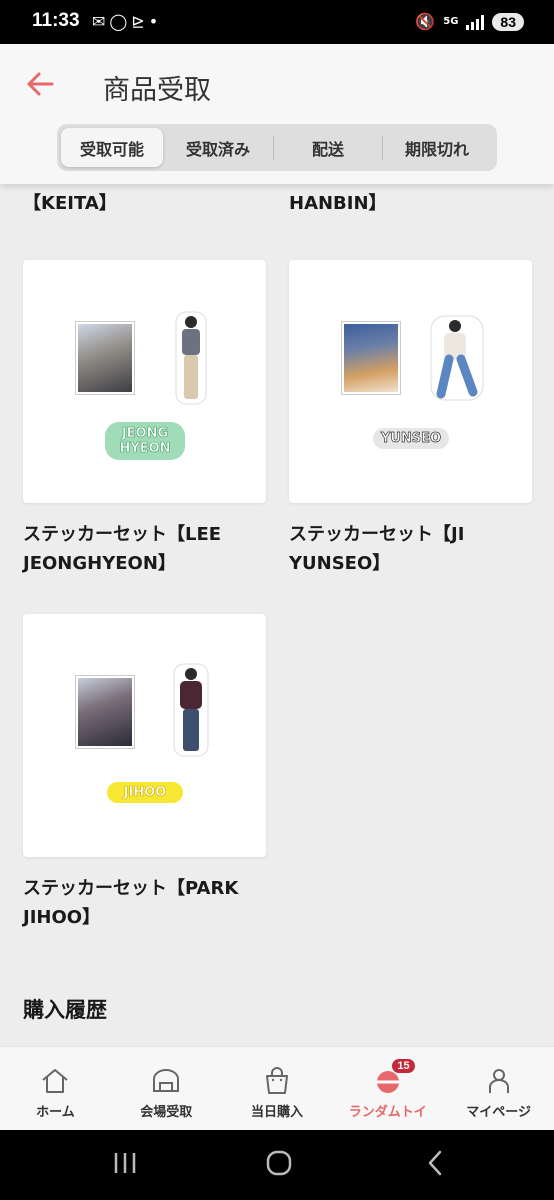  What do you see at coordinates (425, 21) in the screenshot?
I see `mute-icon: 🔇` at bounding box center [425, 21].